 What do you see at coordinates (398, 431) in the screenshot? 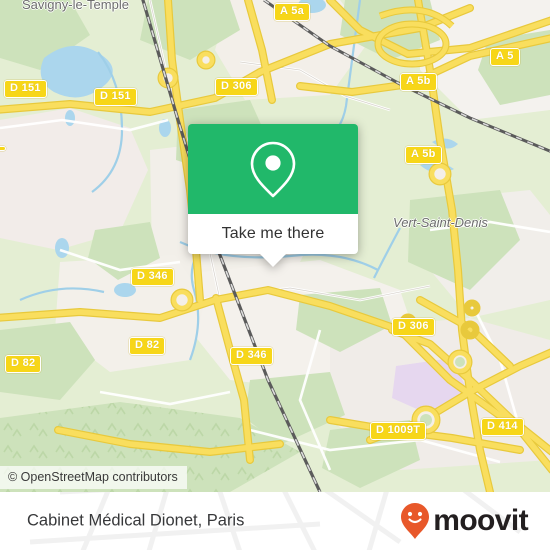
I see `road-shield-d1009t: D 1009T` at bounding box center [398, 431].